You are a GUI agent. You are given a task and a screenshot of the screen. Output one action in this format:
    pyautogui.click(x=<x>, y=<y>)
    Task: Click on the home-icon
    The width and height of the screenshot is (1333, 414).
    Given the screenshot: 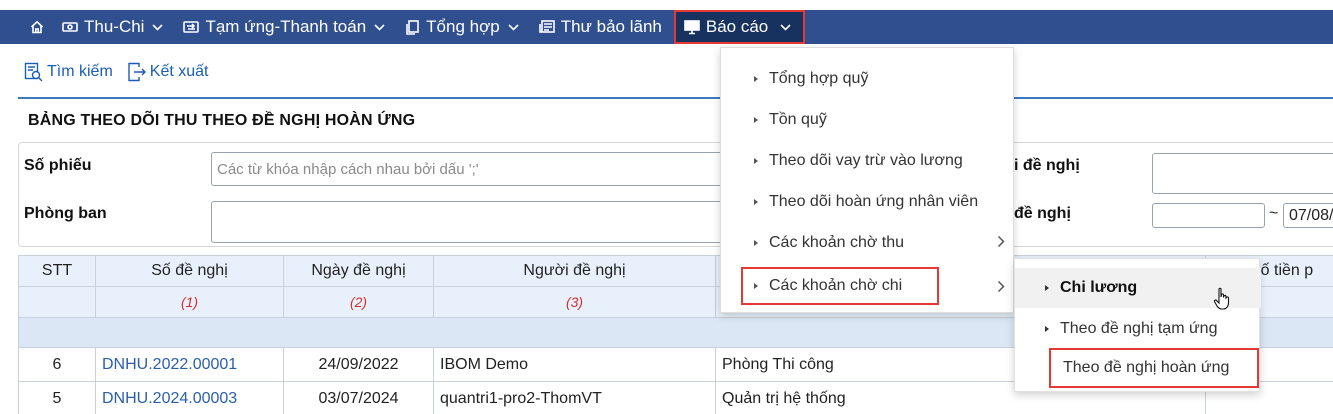 What is the action you would take?
    pyautogui.click(x=37, y=27)
    